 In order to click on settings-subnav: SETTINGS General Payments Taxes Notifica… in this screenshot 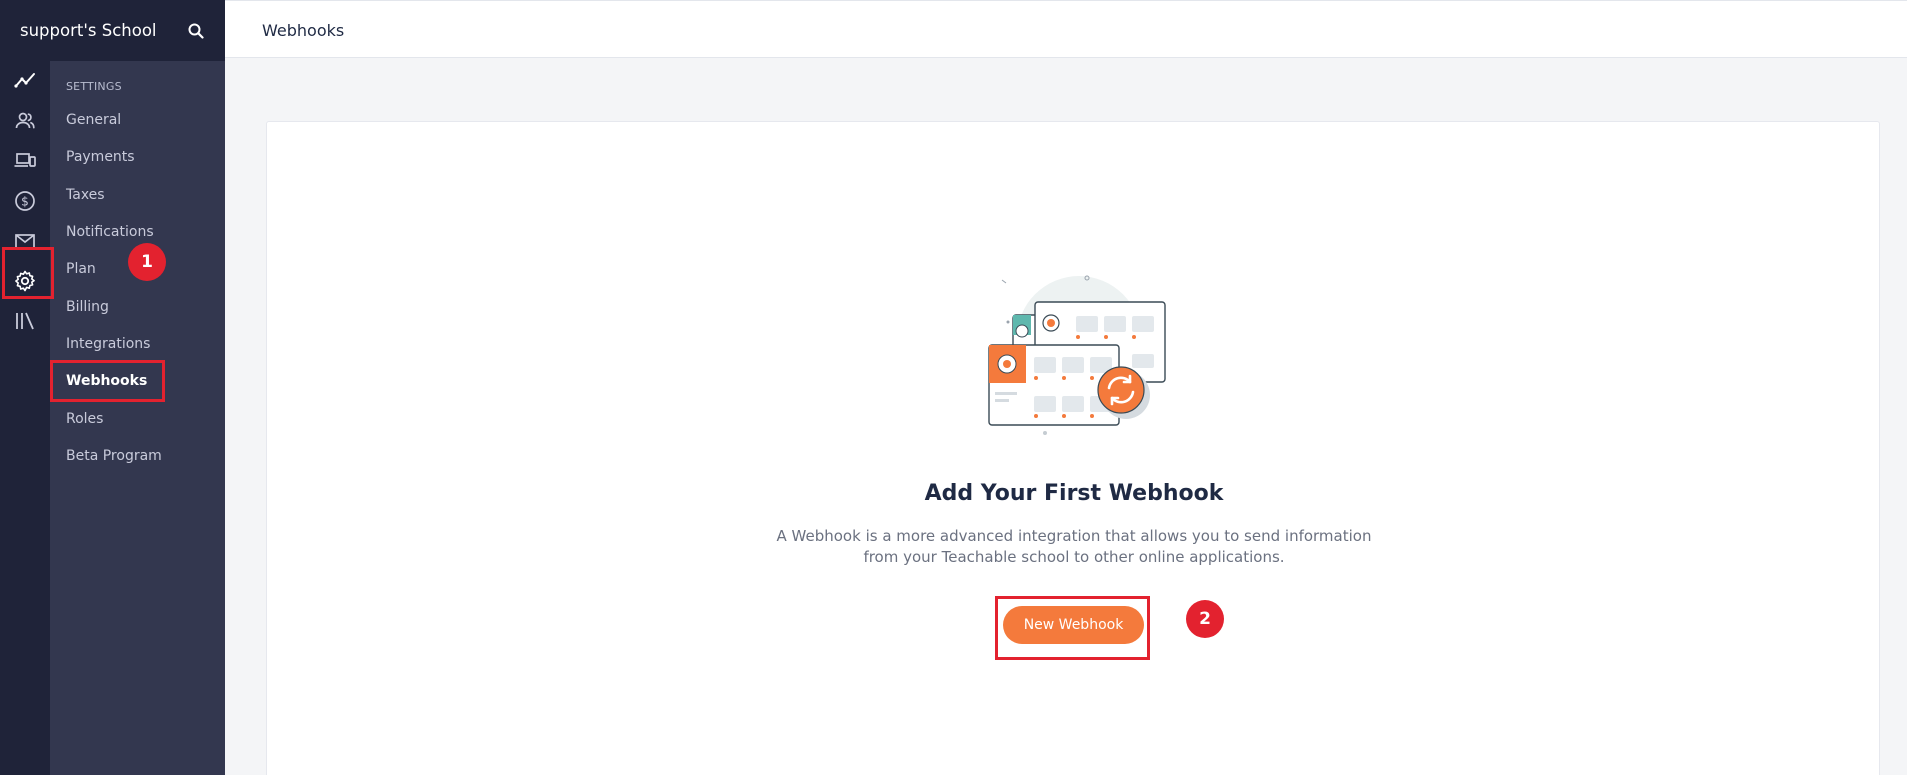, I will do `click(137, 418)`.